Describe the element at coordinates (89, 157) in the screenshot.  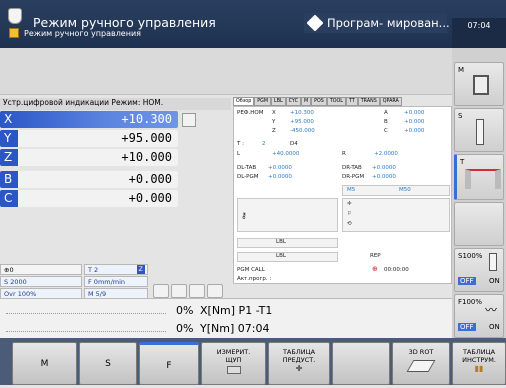
I see `axis-row-z: Z +10.000` at that location.